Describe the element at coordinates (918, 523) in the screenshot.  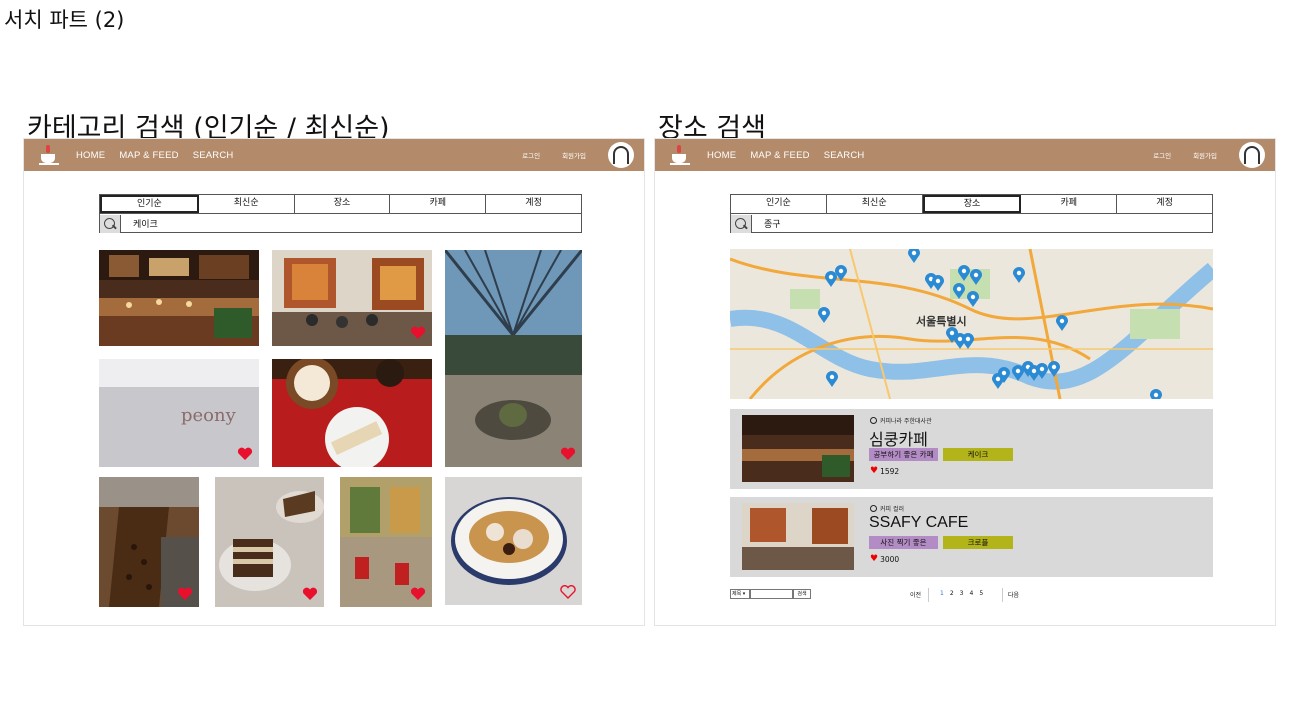
I see `result-name: SSAFY CAFE` at that location.